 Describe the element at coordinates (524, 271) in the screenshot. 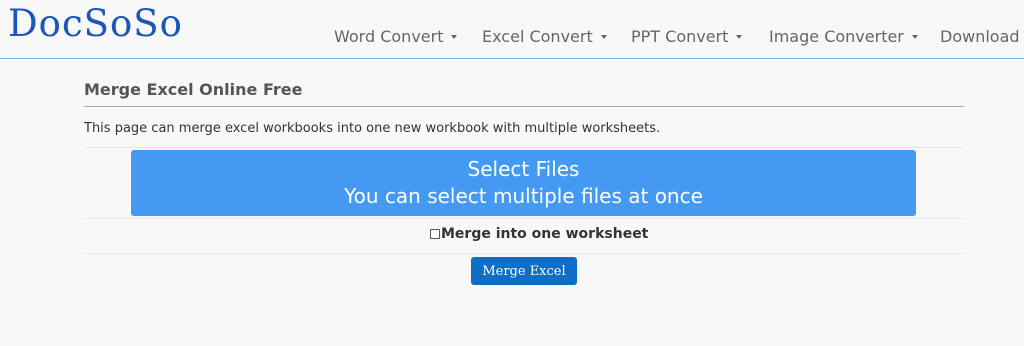

I see `merge-excel-button: Merge Excel` at that location.